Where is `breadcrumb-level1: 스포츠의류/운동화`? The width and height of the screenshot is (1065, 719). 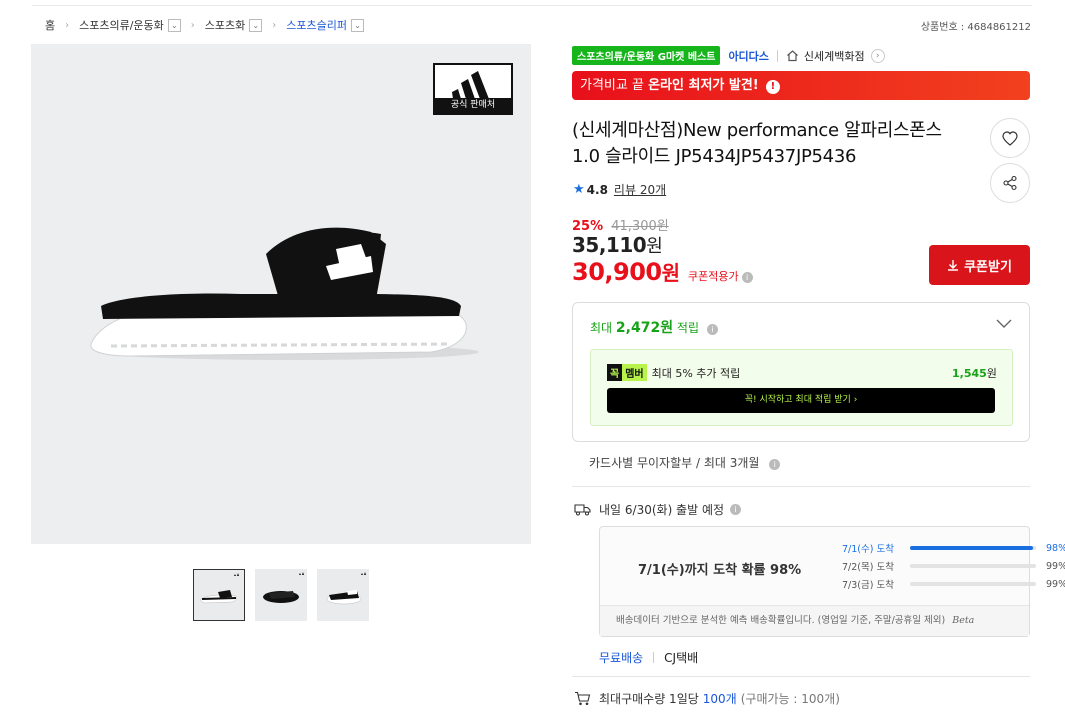 breadcrumb-level1: 스포츠의류/운동화 is located at coordinates (121, 25).